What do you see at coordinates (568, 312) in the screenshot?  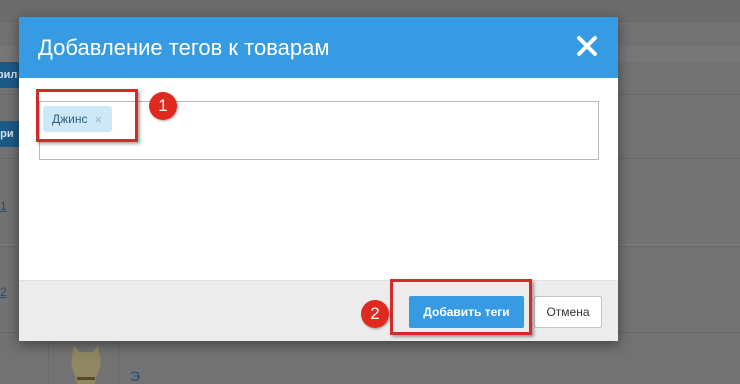 I see `cancel-button: Отмена` at bounding box center [568, 312].